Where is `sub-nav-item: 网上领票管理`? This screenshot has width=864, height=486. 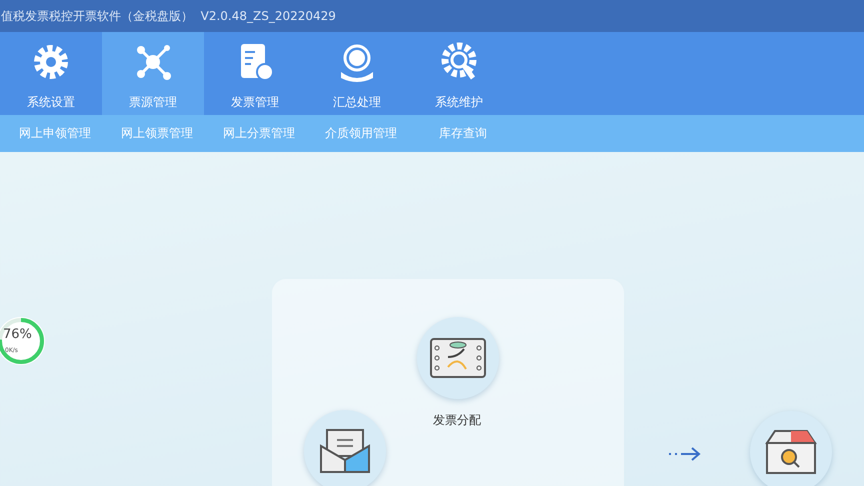 sub-nav-item: 网上领票管理 is located at coordinates (157, 133).